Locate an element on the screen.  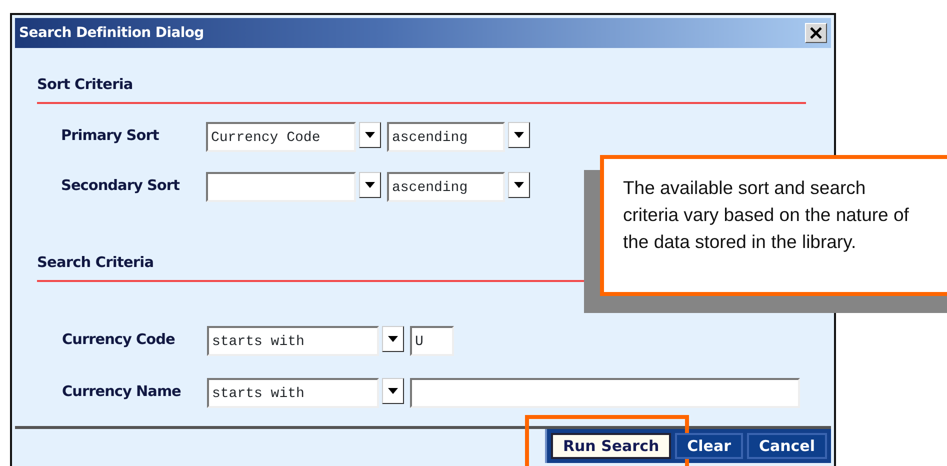
dropdown-field is located at coordinates (281, 187).